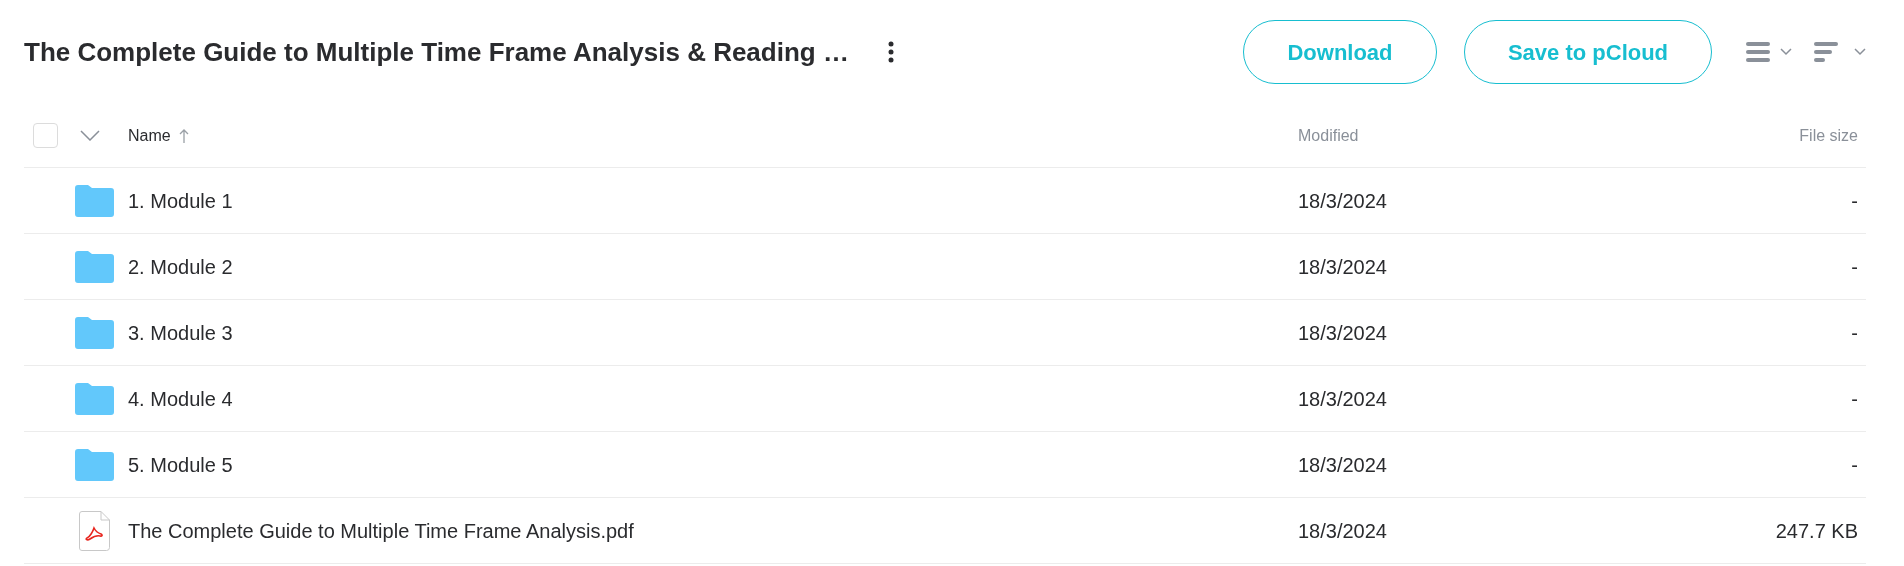 The height and width of the screenshot is (566, 1904). What do you see at coordinates (1826, 52) in the screenshot?
I see `sort-lines-icon` at bounding box center [1826, 52].